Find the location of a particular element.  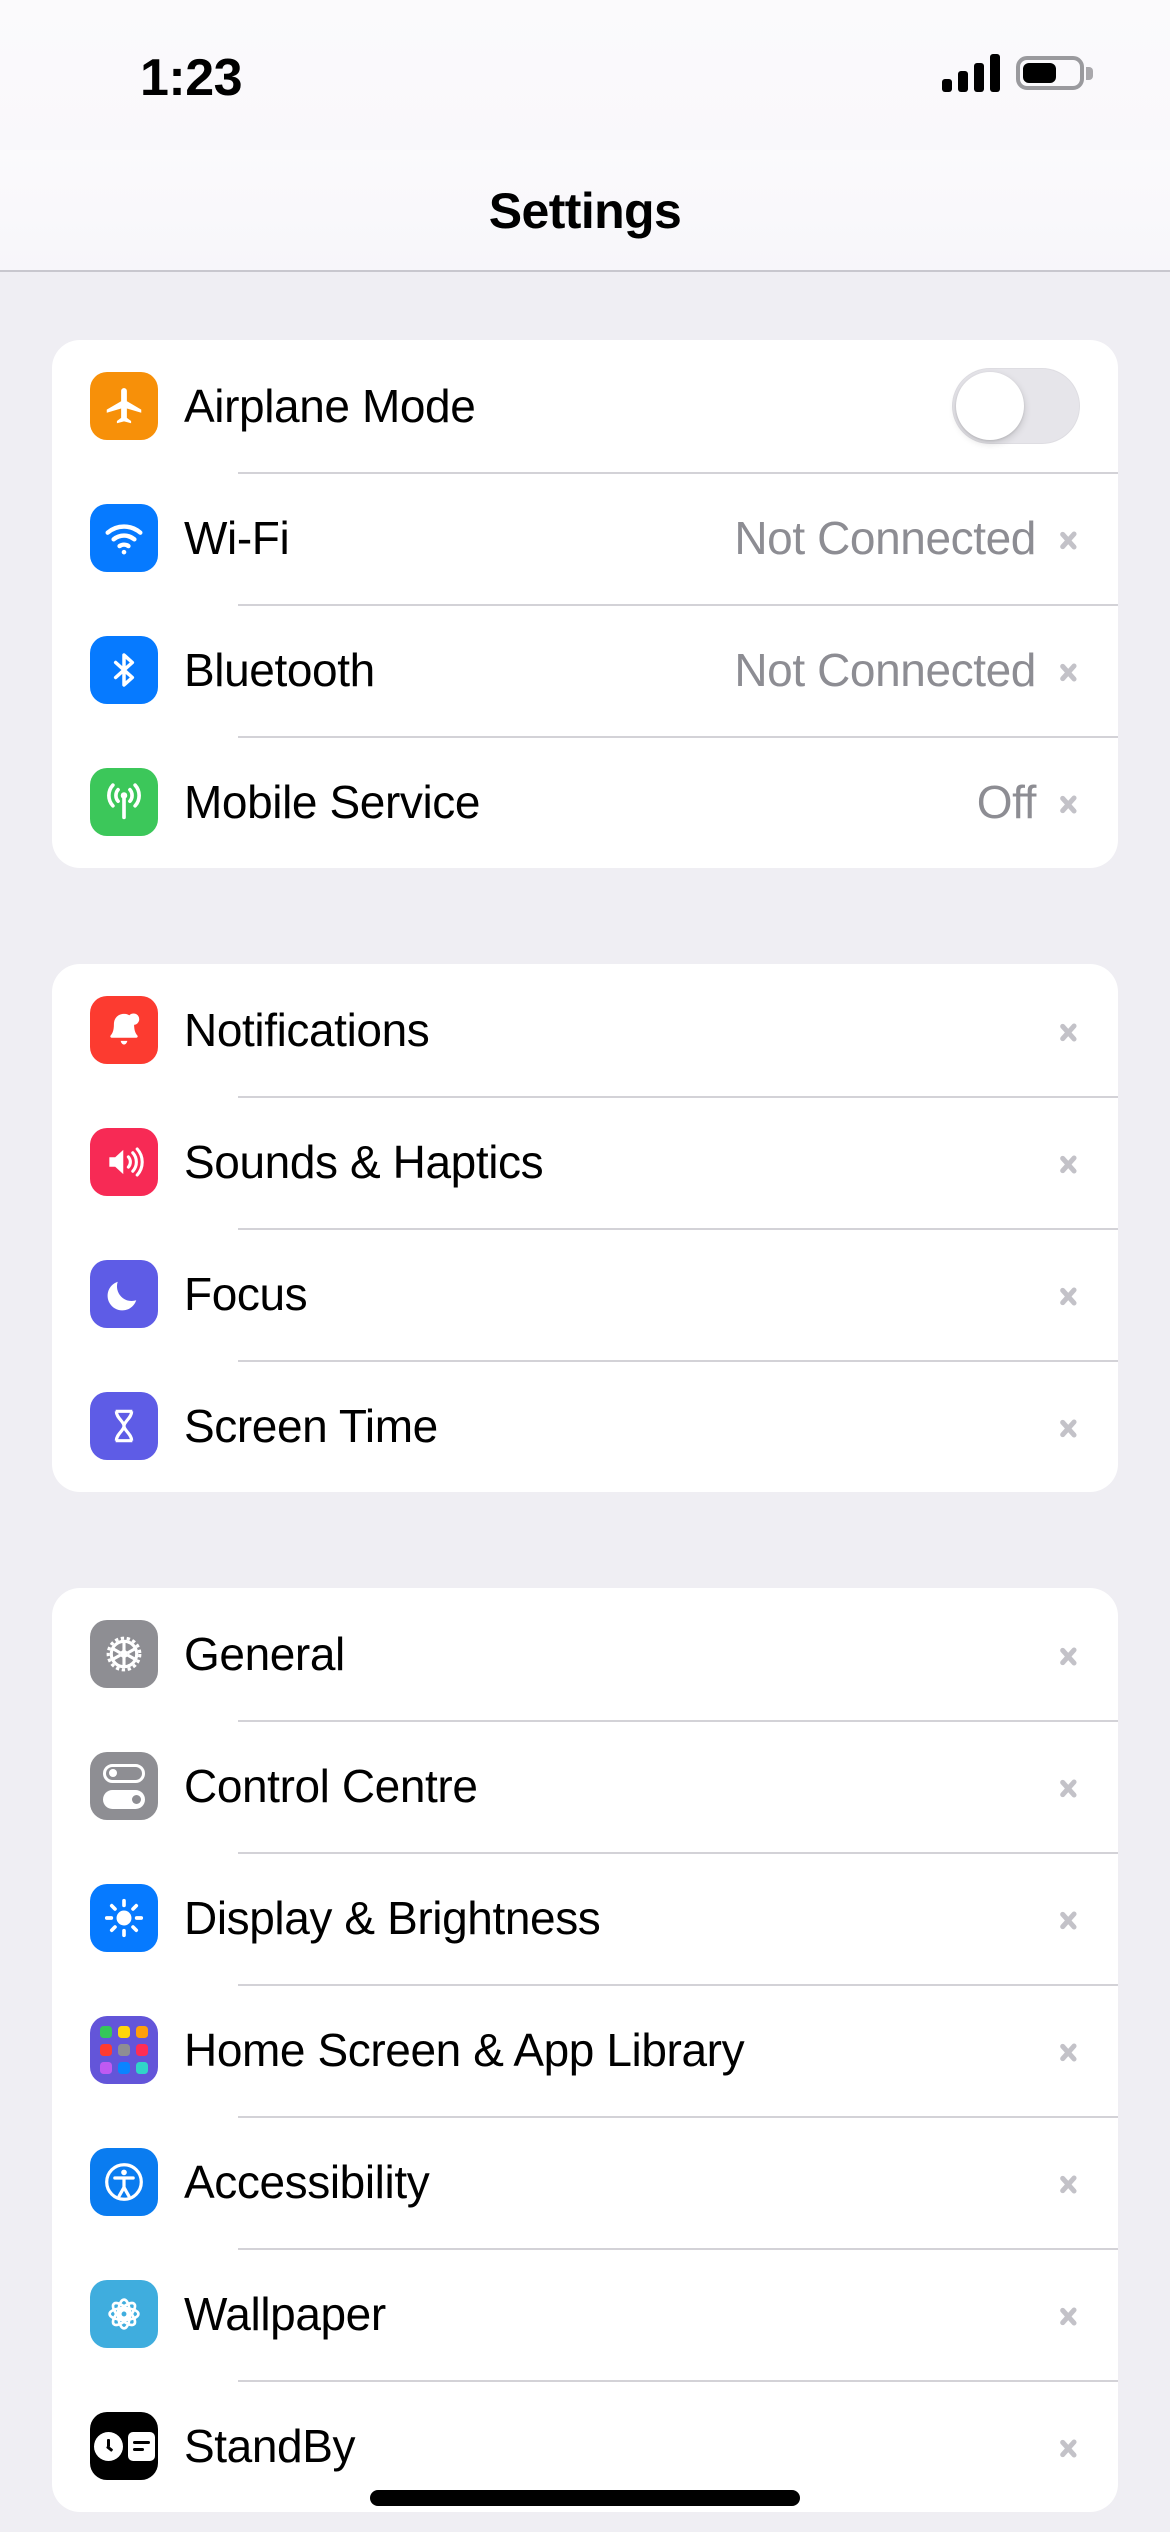

settings-row-home-screen: Home Screen & App Library is located at coordinates (585, 2050).